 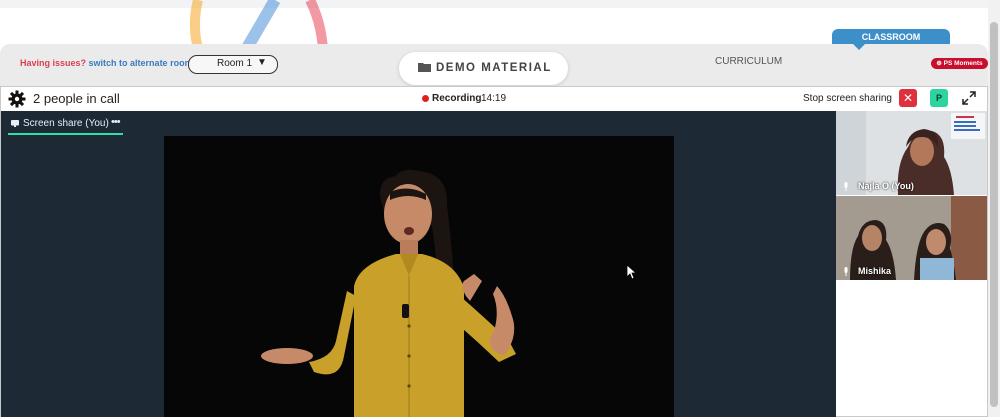 I want to click on participant-name: Najla O (You), so click(x=886, y=186).